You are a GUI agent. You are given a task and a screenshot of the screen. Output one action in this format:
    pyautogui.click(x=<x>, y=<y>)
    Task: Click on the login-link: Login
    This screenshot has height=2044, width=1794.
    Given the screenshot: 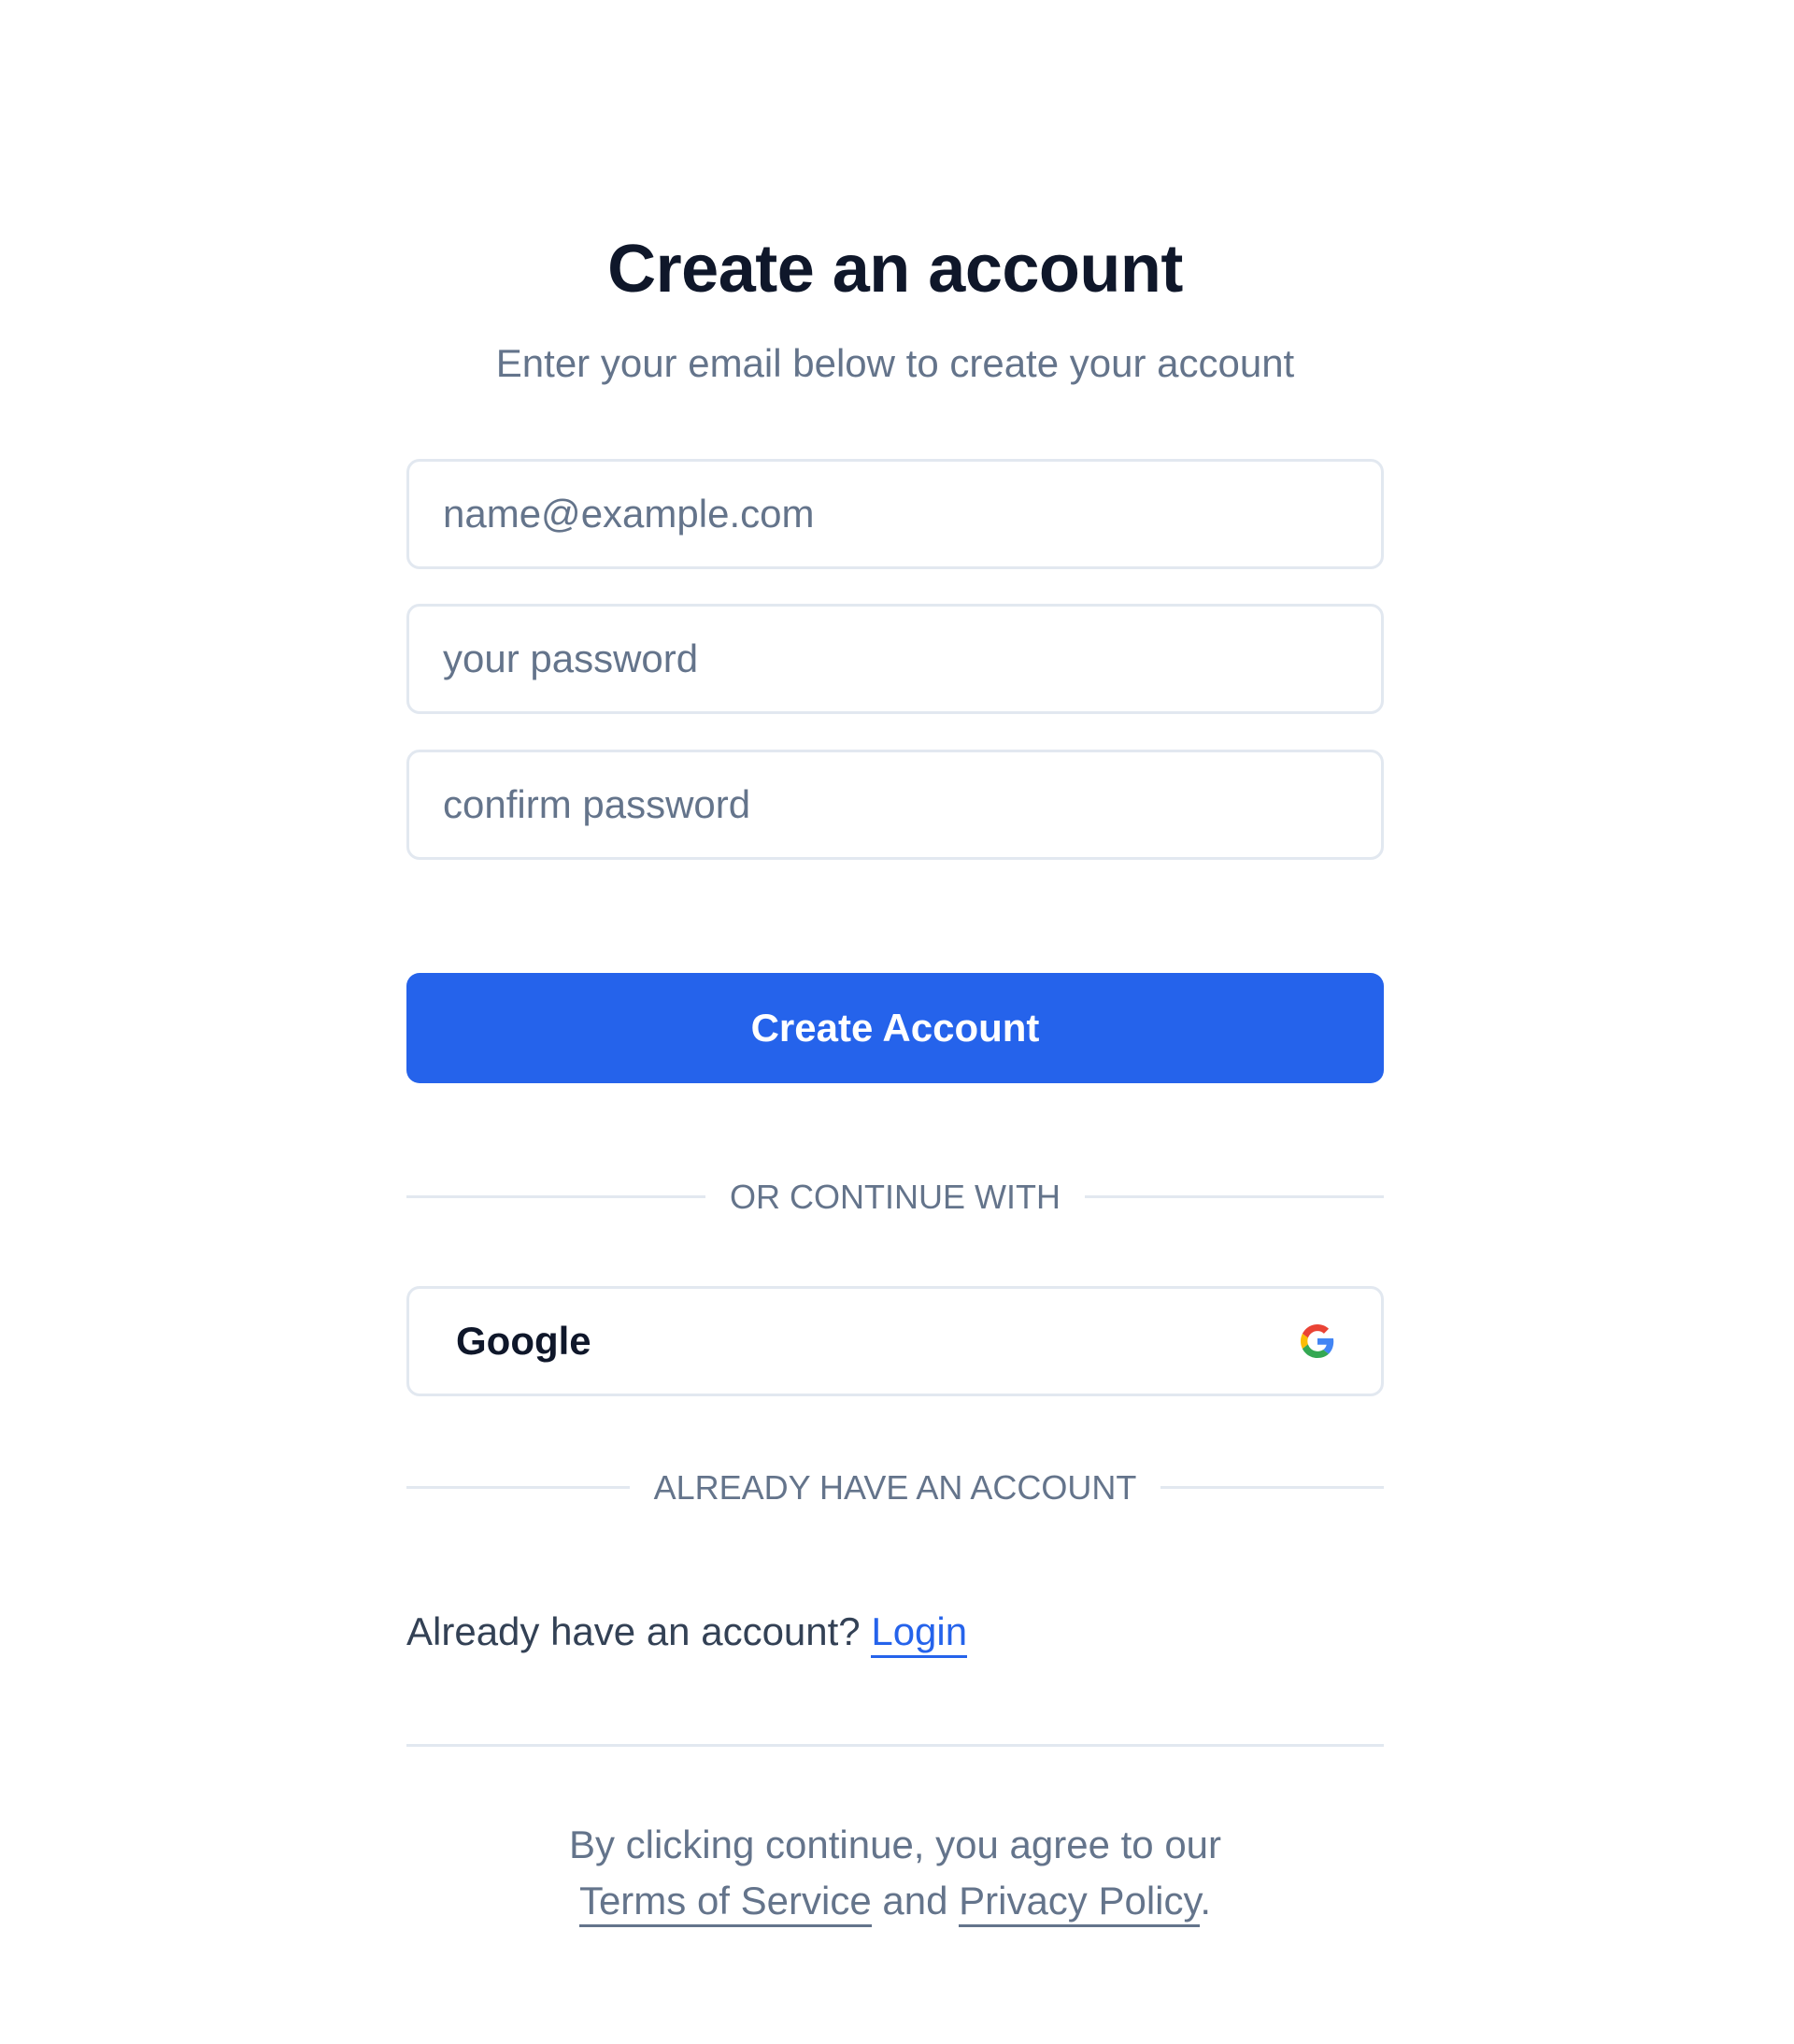 What is the action you would take?
    pyautogui.click(x=919, y=1633)
    